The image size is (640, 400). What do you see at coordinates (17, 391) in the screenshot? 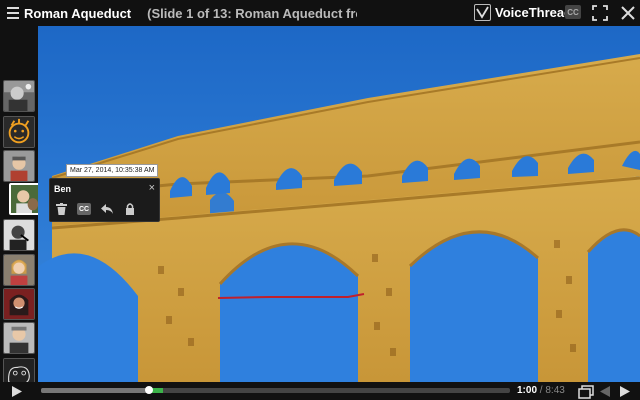
I see `play-icon` at bounding box center [17, 391].